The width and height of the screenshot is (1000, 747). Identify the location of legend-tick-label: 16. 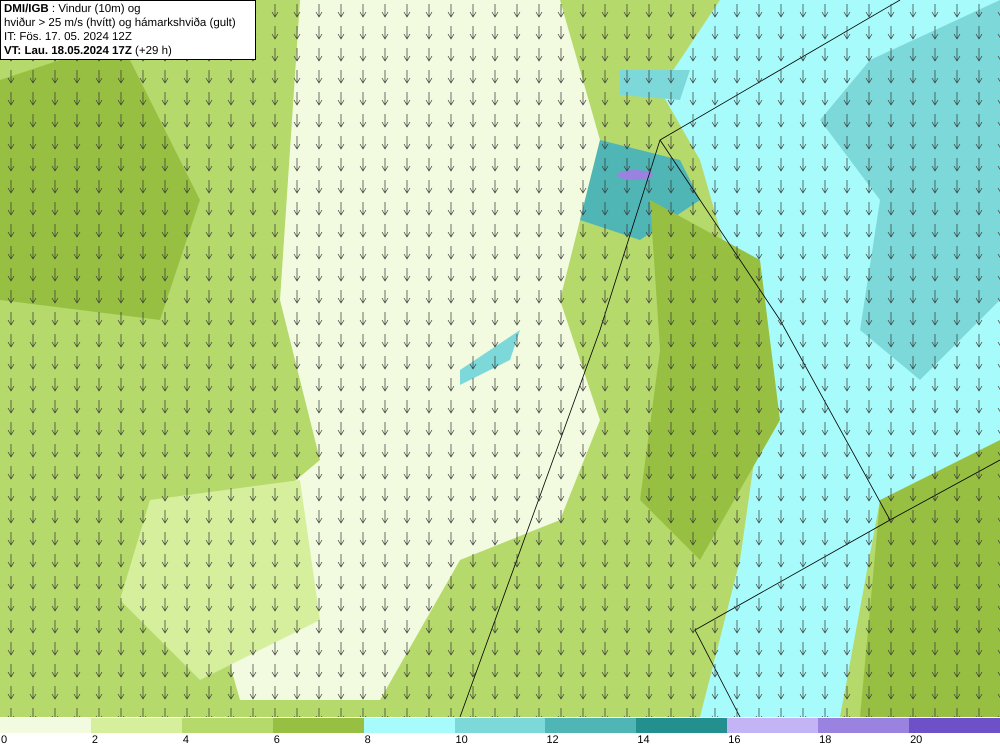
(734, 740).